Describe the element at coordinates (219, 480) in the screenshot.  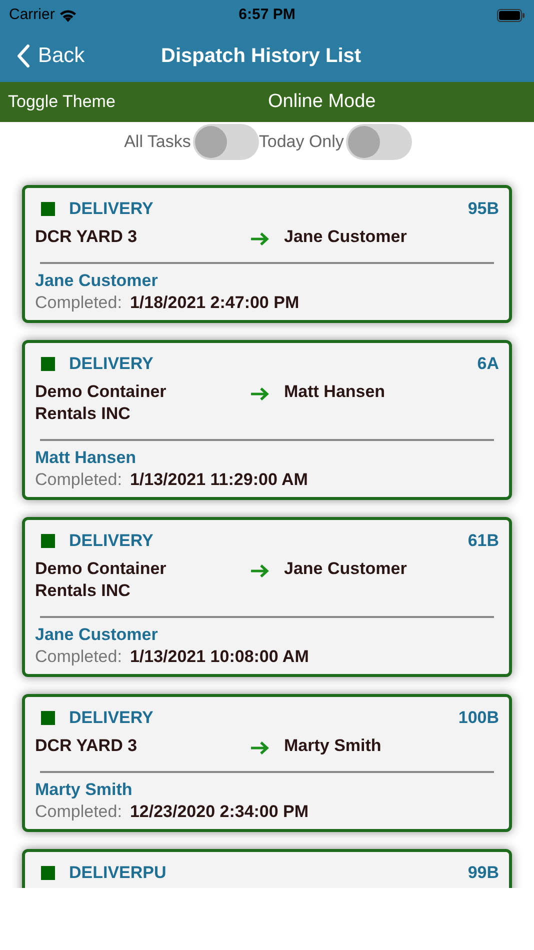
I see `completed-time: 1/13/2021 11:29:00 AM` at that location.